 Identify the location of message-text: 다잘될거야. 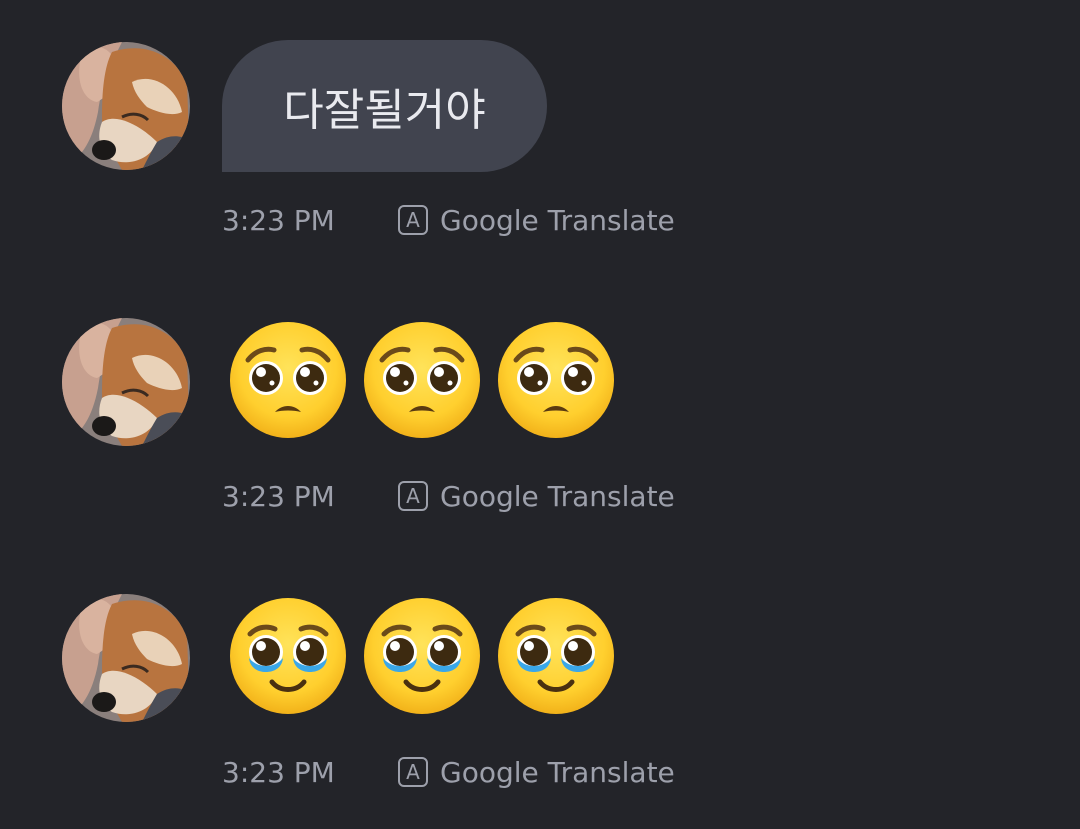
(384, 110).